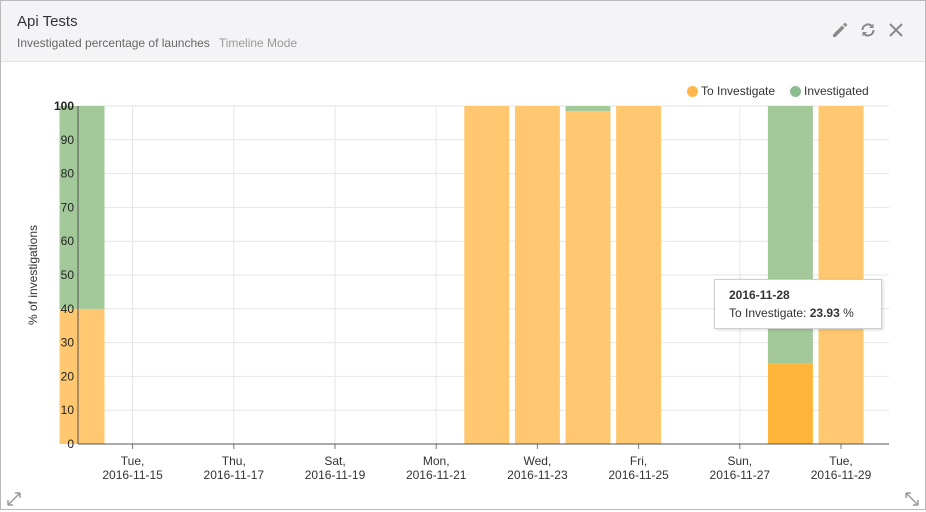 Image resolution: width=926 pixels, height=512 pixels. What do you see at coordinates (335, 475) in the screenshot?
I see `x-tick-label: 2016-11-19` at bounding box center [335, 475].